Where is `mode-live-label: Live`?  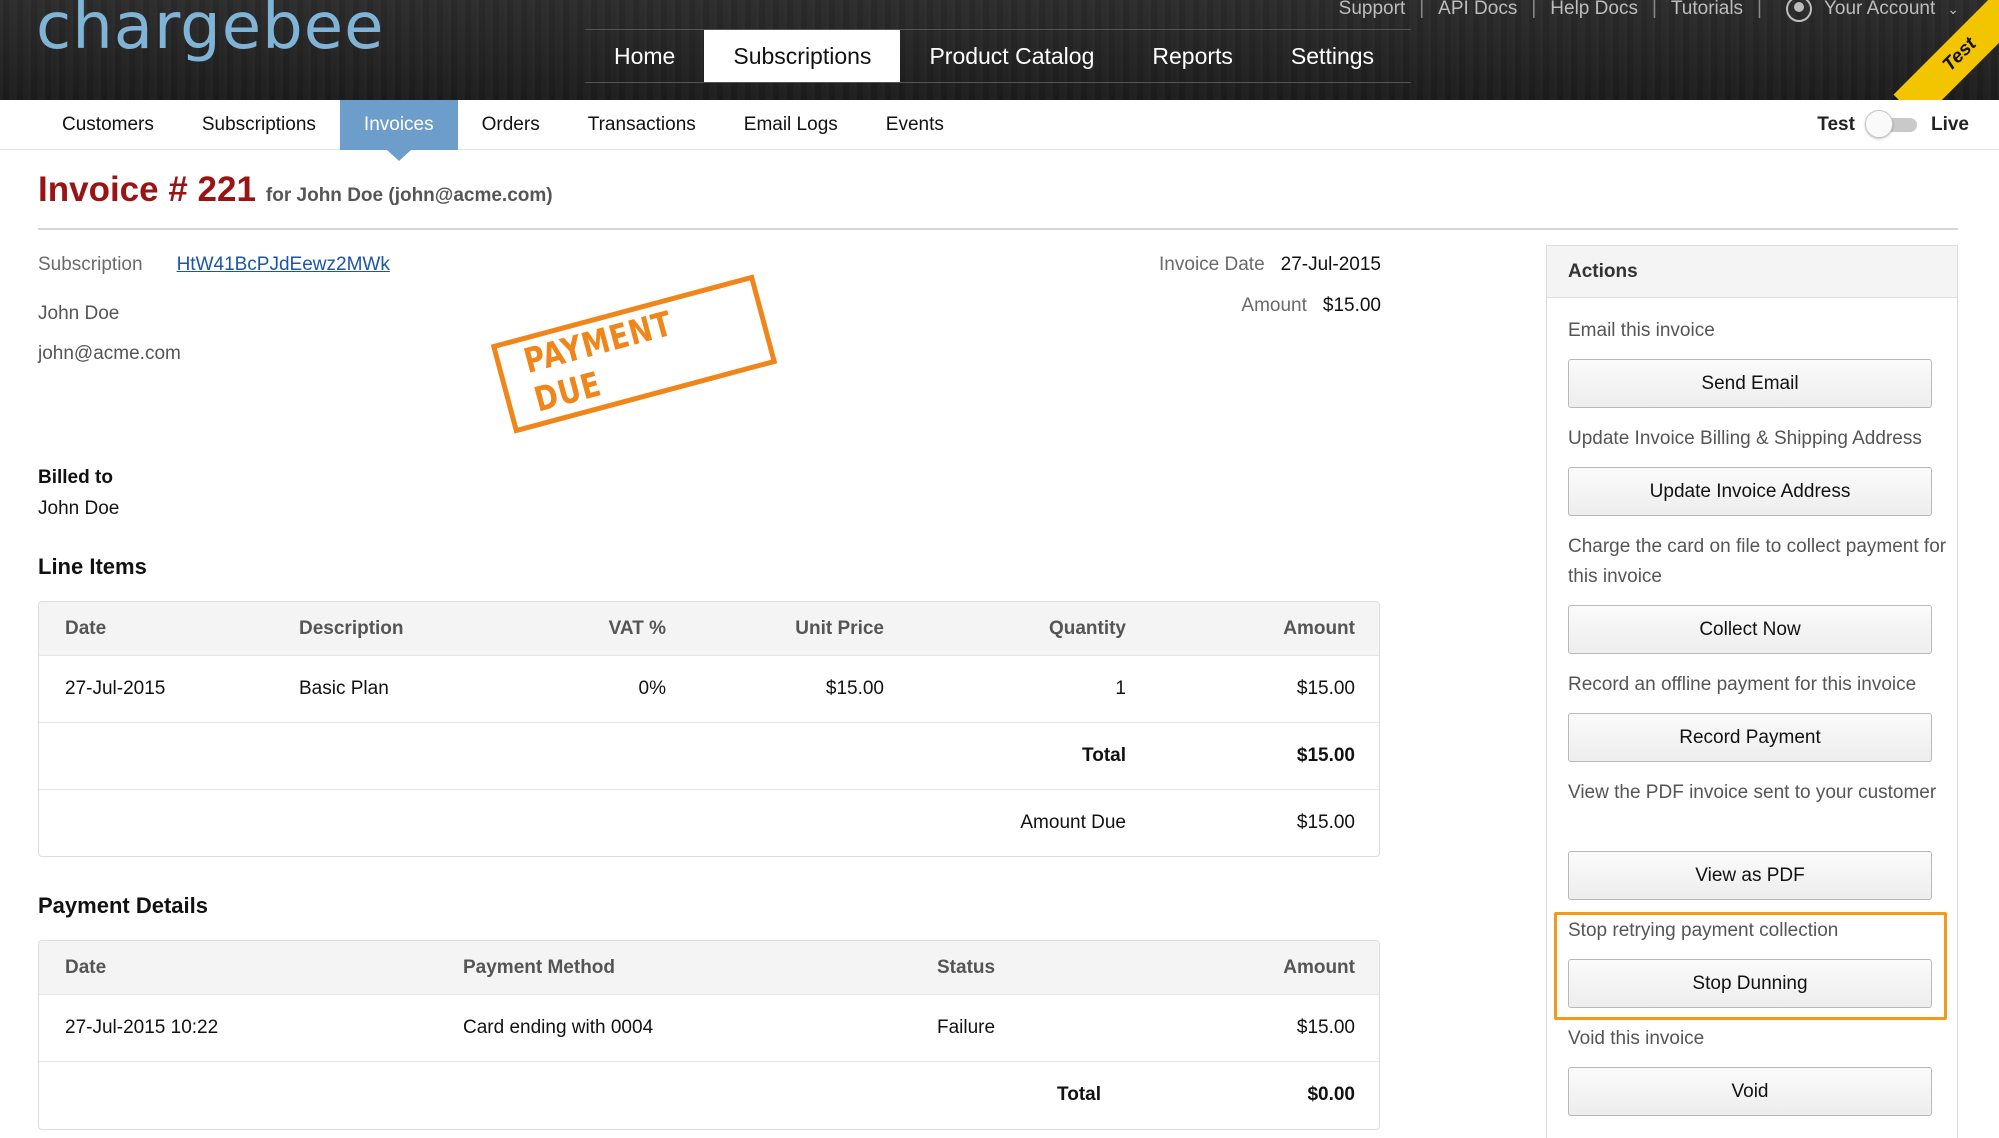 mode-live-label: Live is located at coordinates (1949, 124).